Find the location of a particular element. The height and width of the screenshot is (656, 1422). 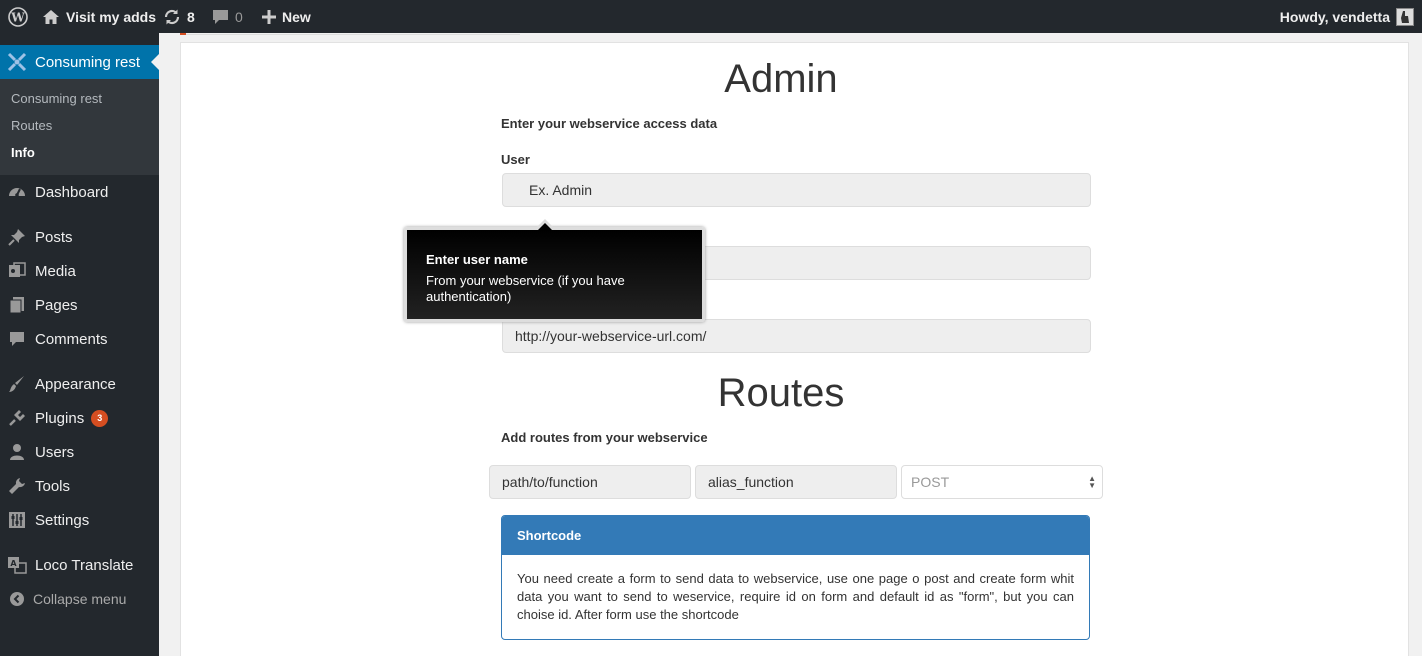

route-alias-input: alias_function is located at coordinates (796, 482).